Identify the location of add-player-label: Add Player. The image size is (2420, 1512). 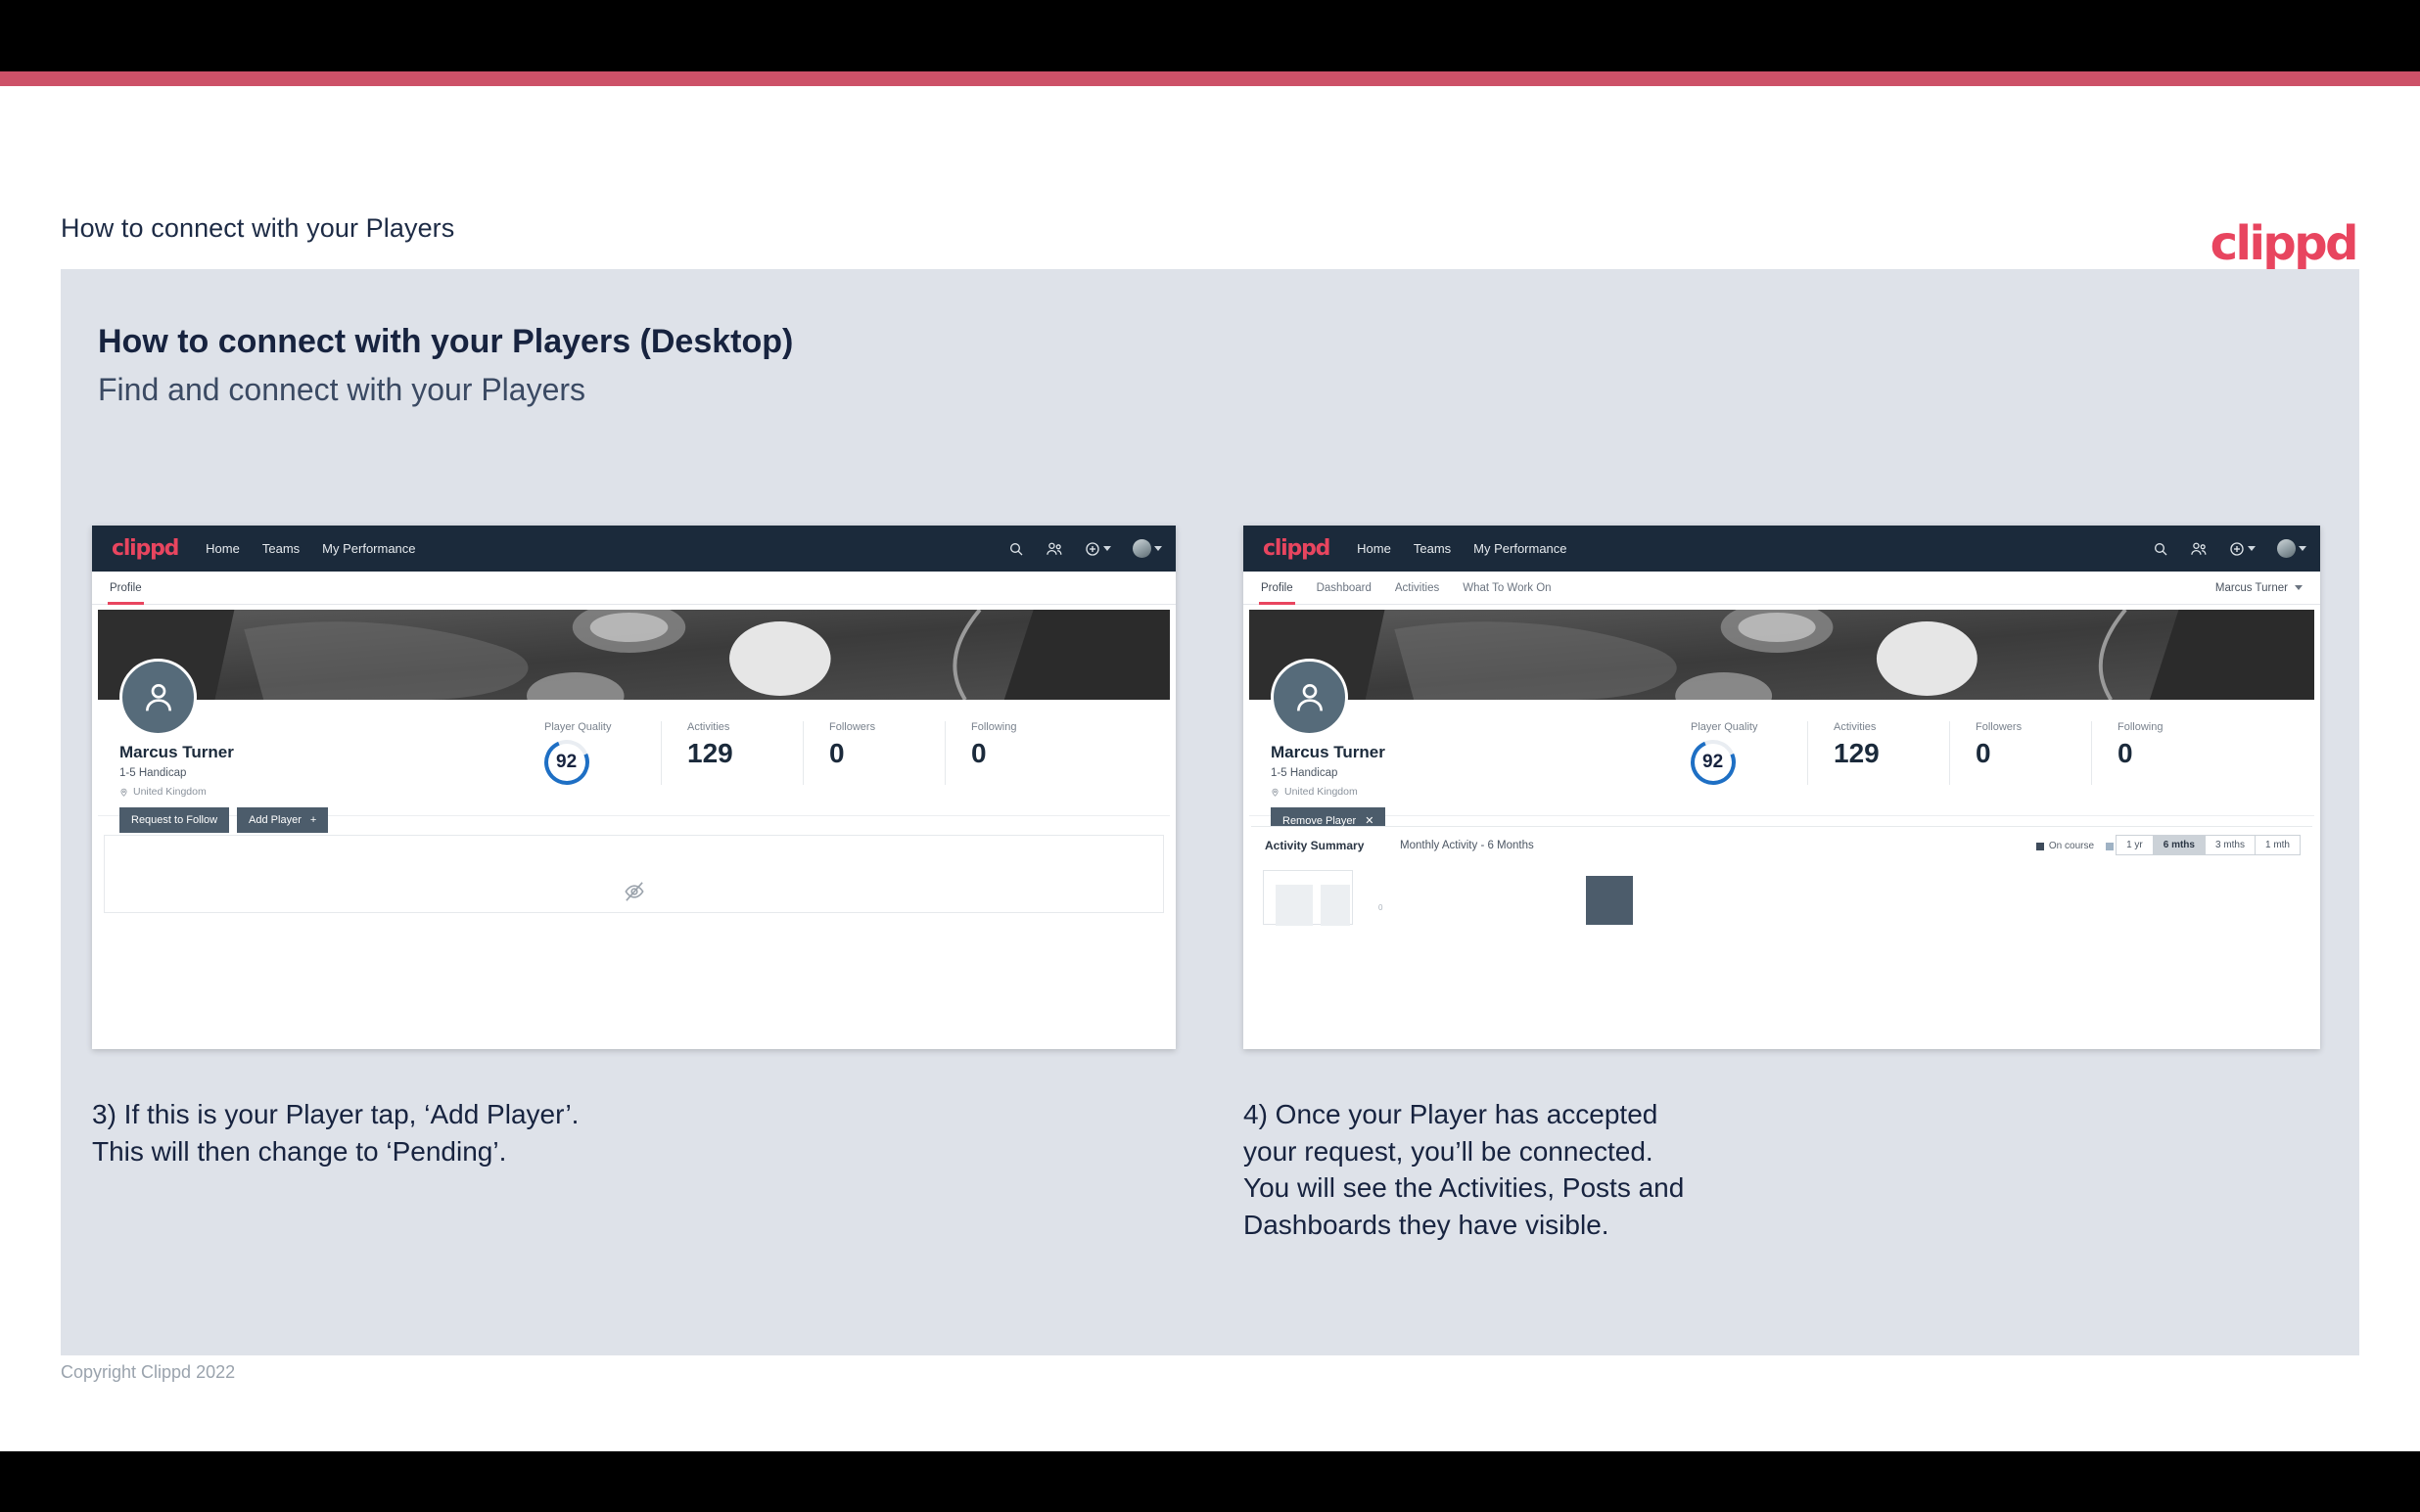
(275, 820).